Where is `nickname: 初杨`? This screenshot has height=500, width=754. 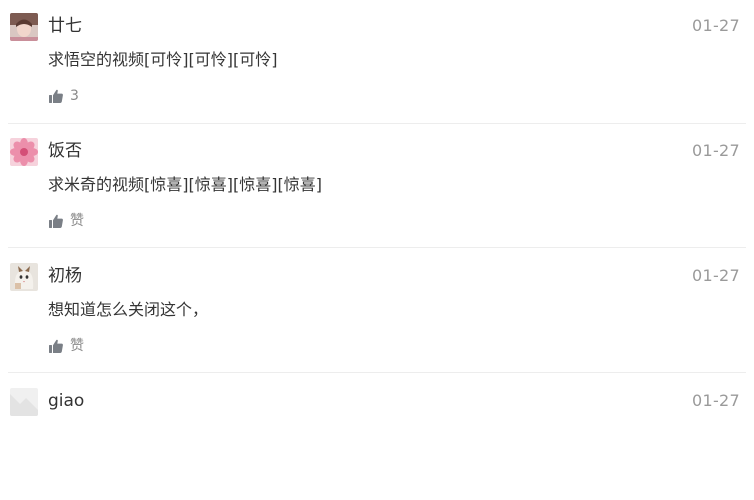 nickname: 初杨 is located at coordinates (65, 276).